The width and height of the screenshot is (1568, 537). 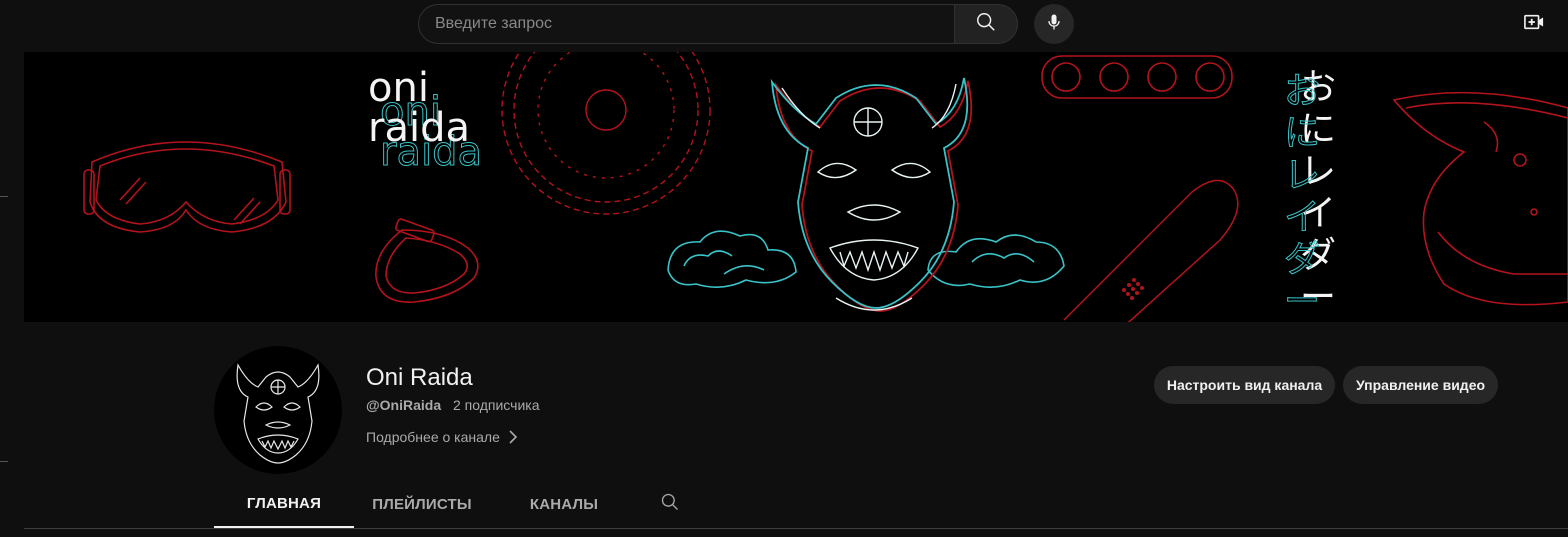 I want to click on carabiner-illustration, so click(x=427, y=260).